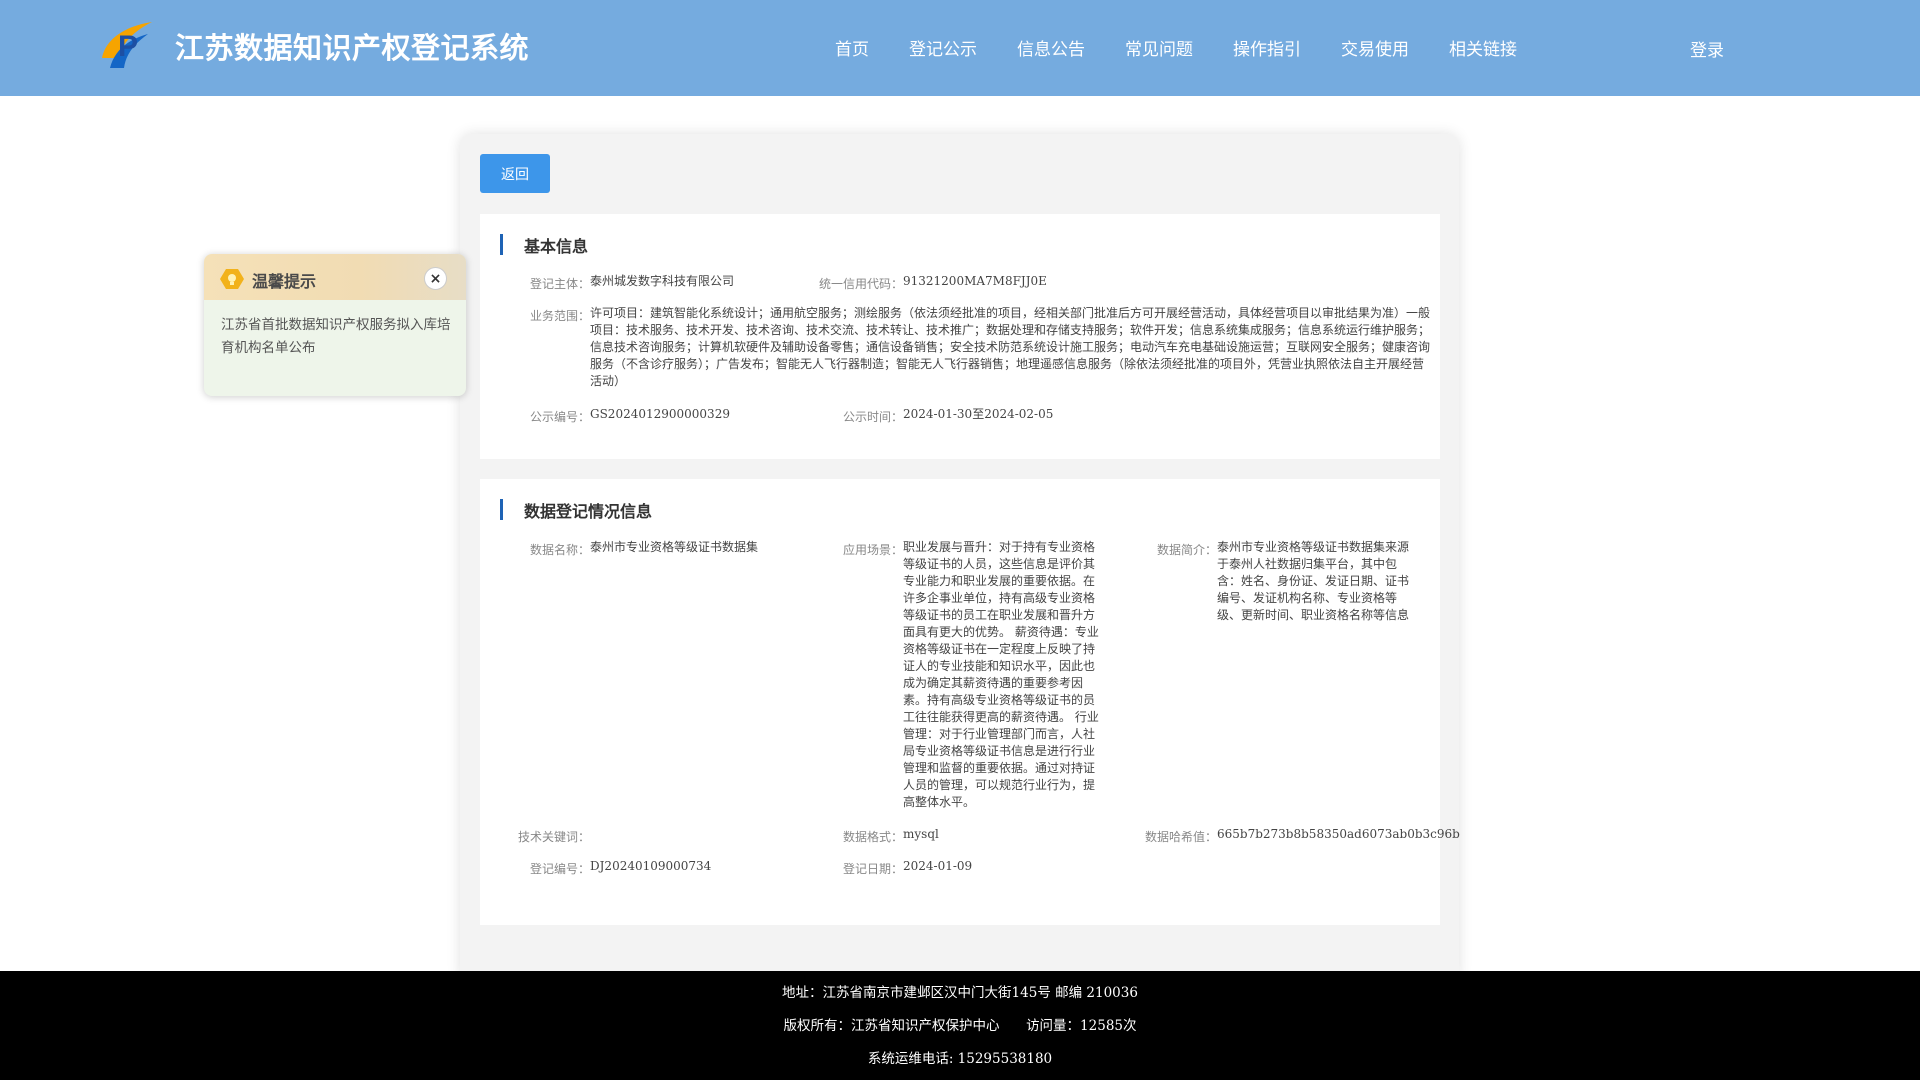 The height and width of the screenshot is (1080, 1920). Describe the element at coordinates (873, 869) in the screenshot. I see `reg-date-label: 登记日期：` at that location.